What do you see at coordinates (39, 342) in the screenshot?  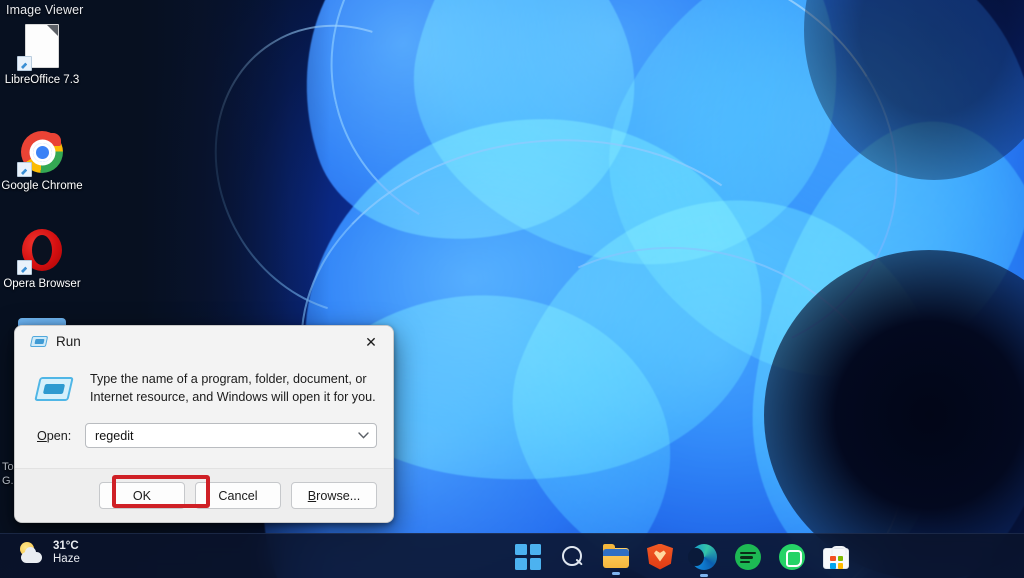 I see `run-window-icon` at bounding box center [39, 342].